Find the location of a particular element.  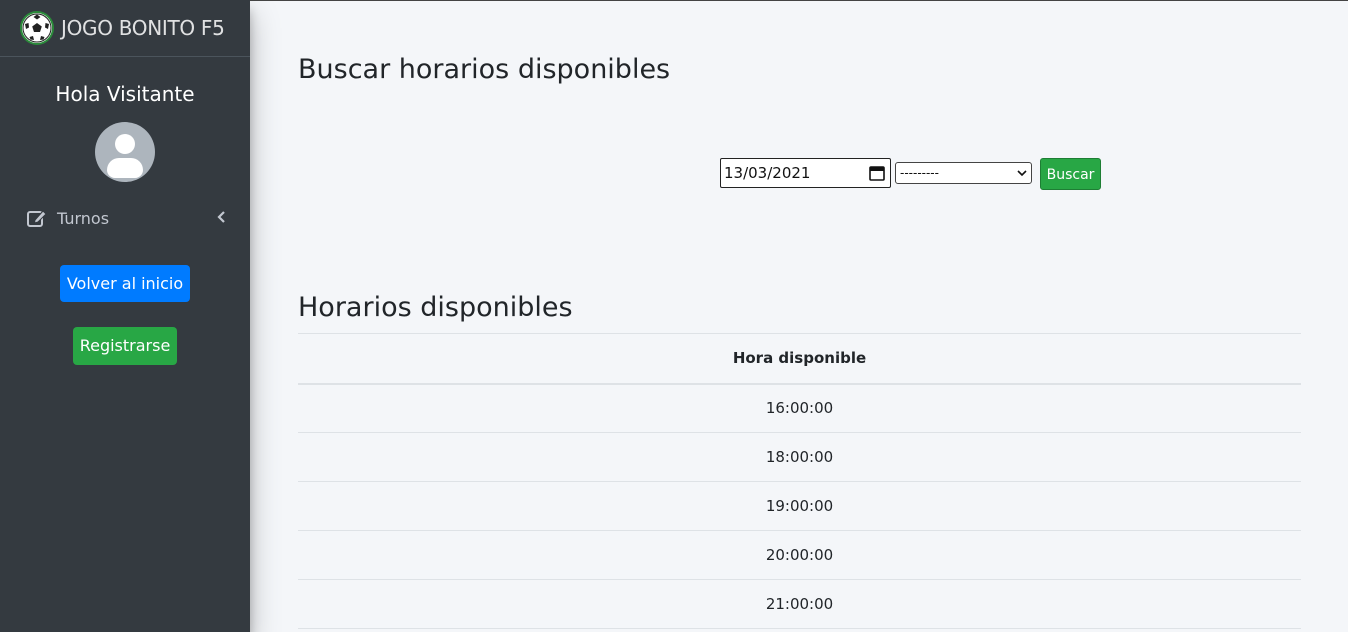

select-value: --------- is located at coordinates (919, 172).